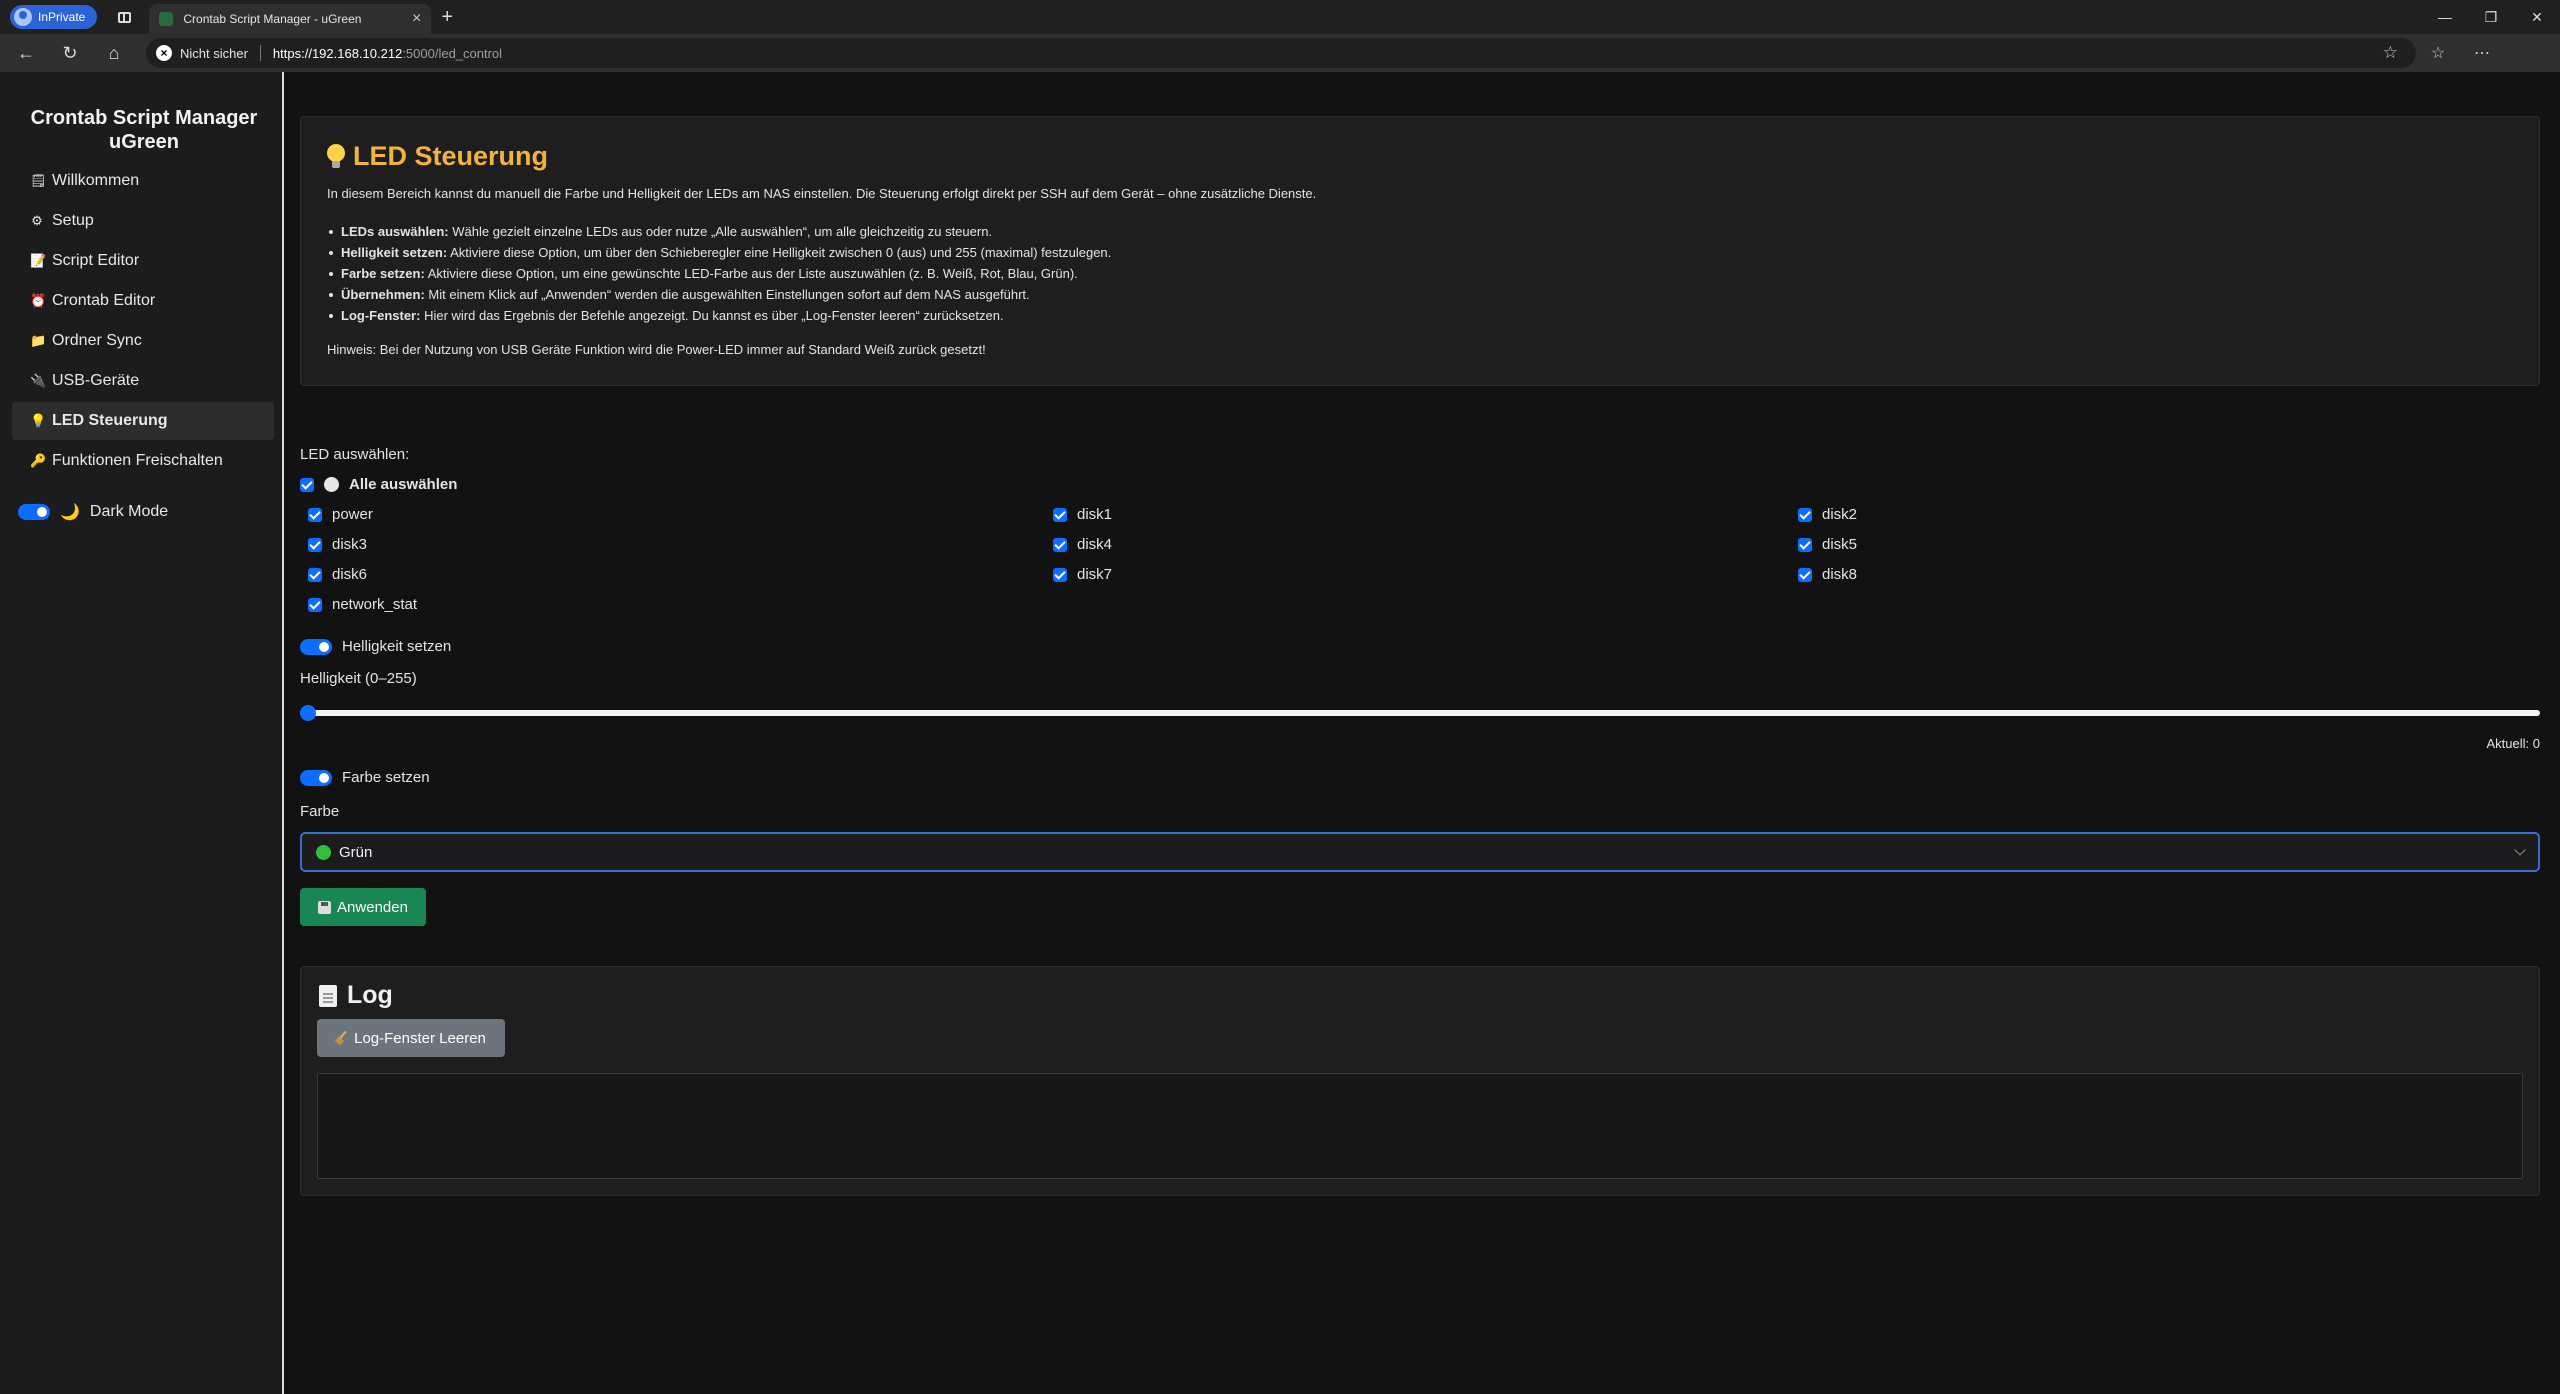 Image resolution: width=2560 pixels, height=1394 pixels. Describe the element at coordinates (358, 678) in the screenshot. I see `brightness-label: Helligkeit (0–255)` at that location.